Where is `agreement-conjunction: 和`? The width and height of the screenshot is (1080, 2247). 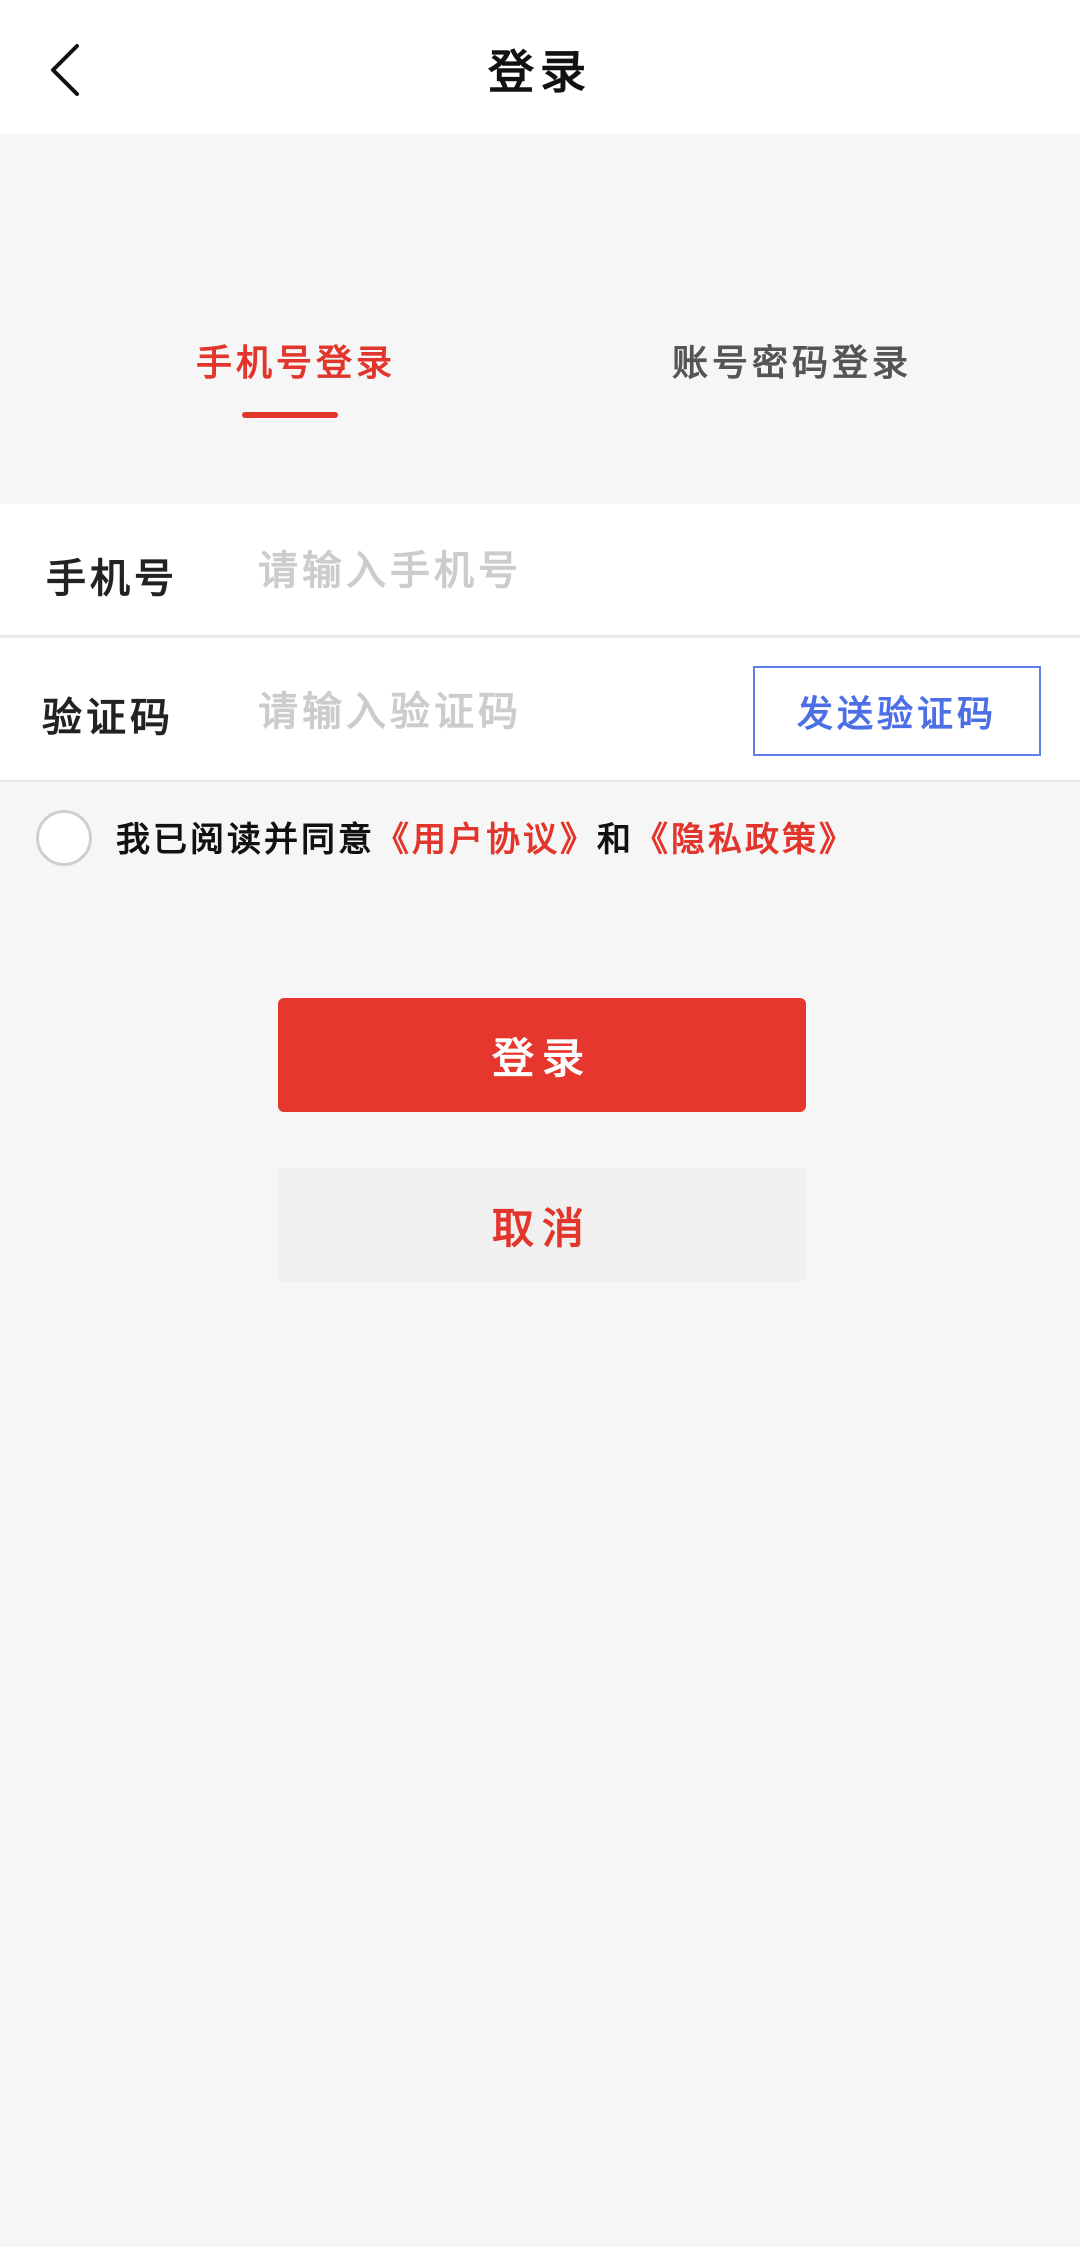
agreement-conjunction: 和 is located at coordinates (615, 840).